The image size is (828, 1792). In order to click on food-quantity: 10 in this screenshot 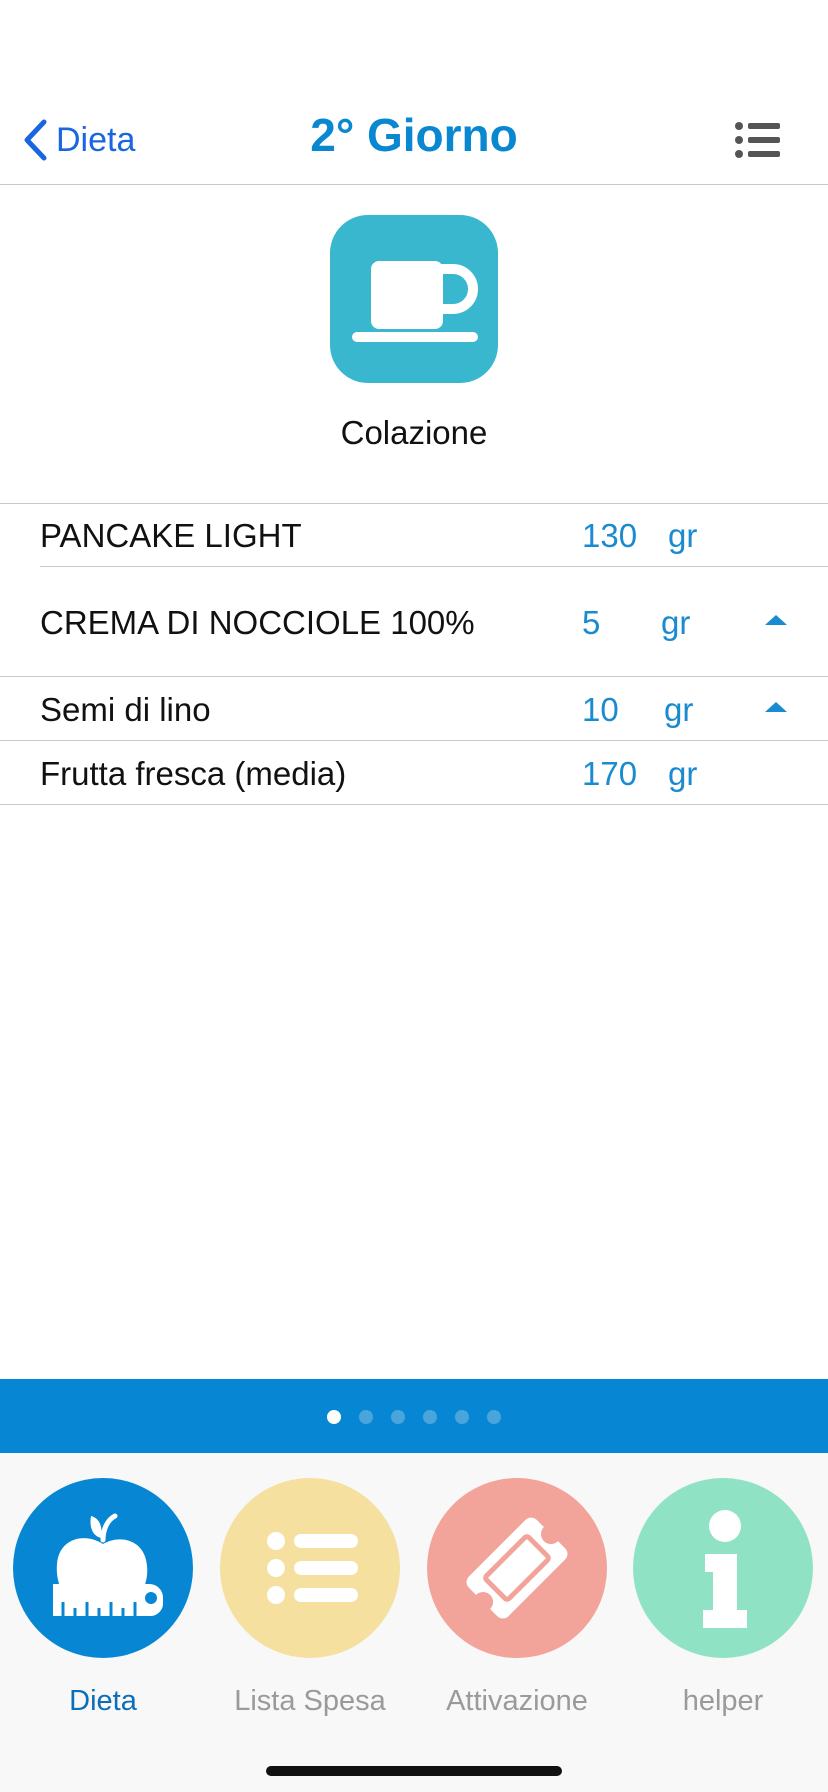, I will do `click(600, 709)`.